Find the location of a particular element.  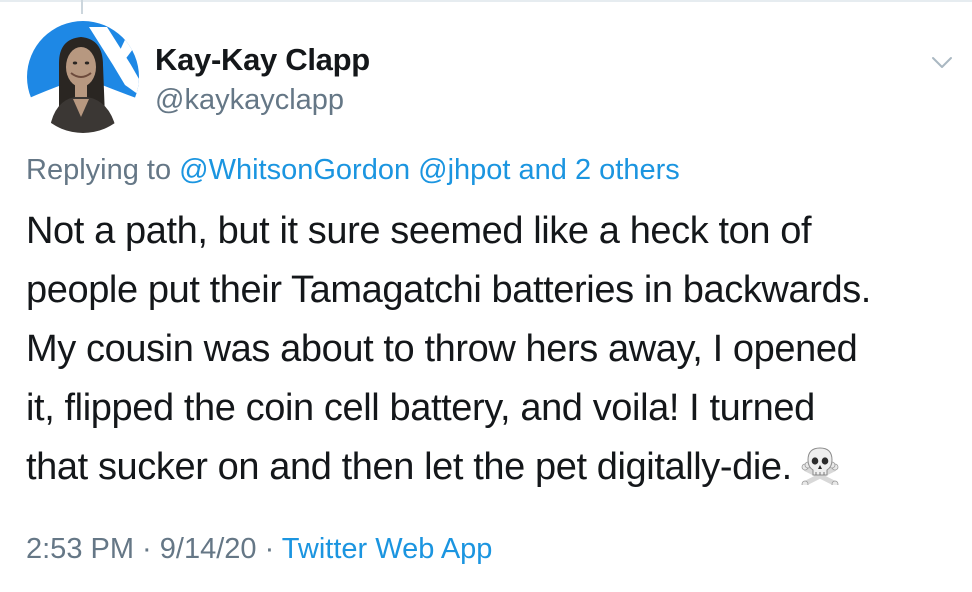

author-display-name: Kay-Kay Clapp is located at coordinates (262, 60).